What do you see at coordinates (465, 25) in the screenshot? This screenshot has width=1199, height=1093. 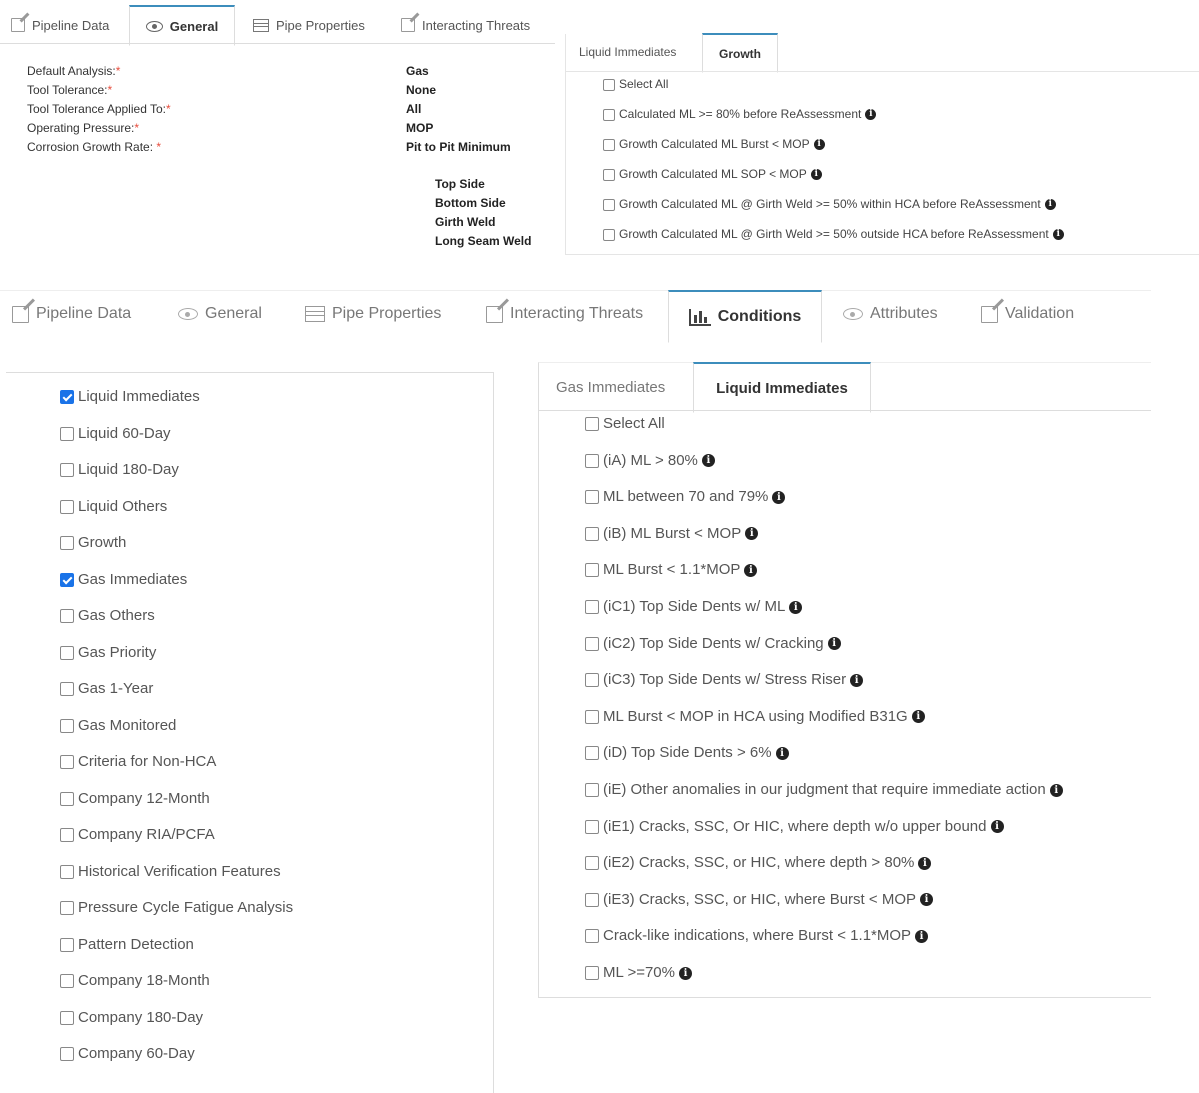 I see `top-tab-interacting-threats: Interacting Threats` at bounding box center [465, 25].